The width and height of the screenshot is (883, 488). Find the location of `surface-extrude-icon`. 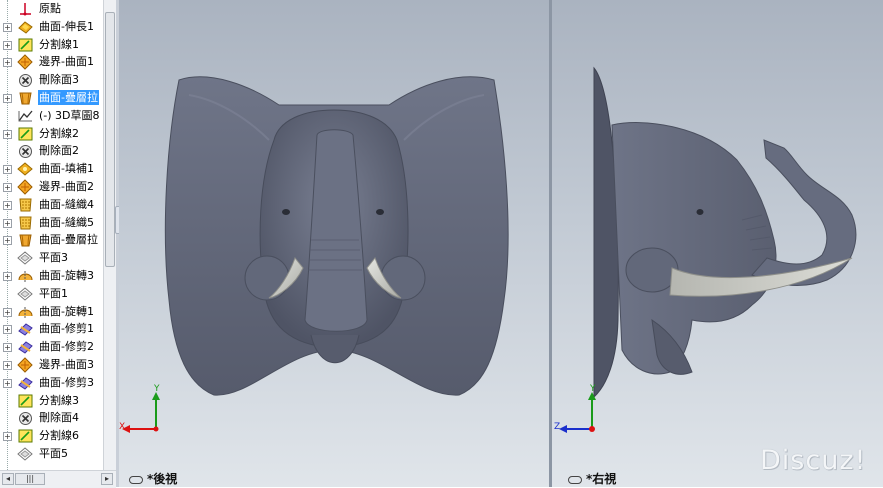

surface-extrude-icon is located at coordinates (25, 27).